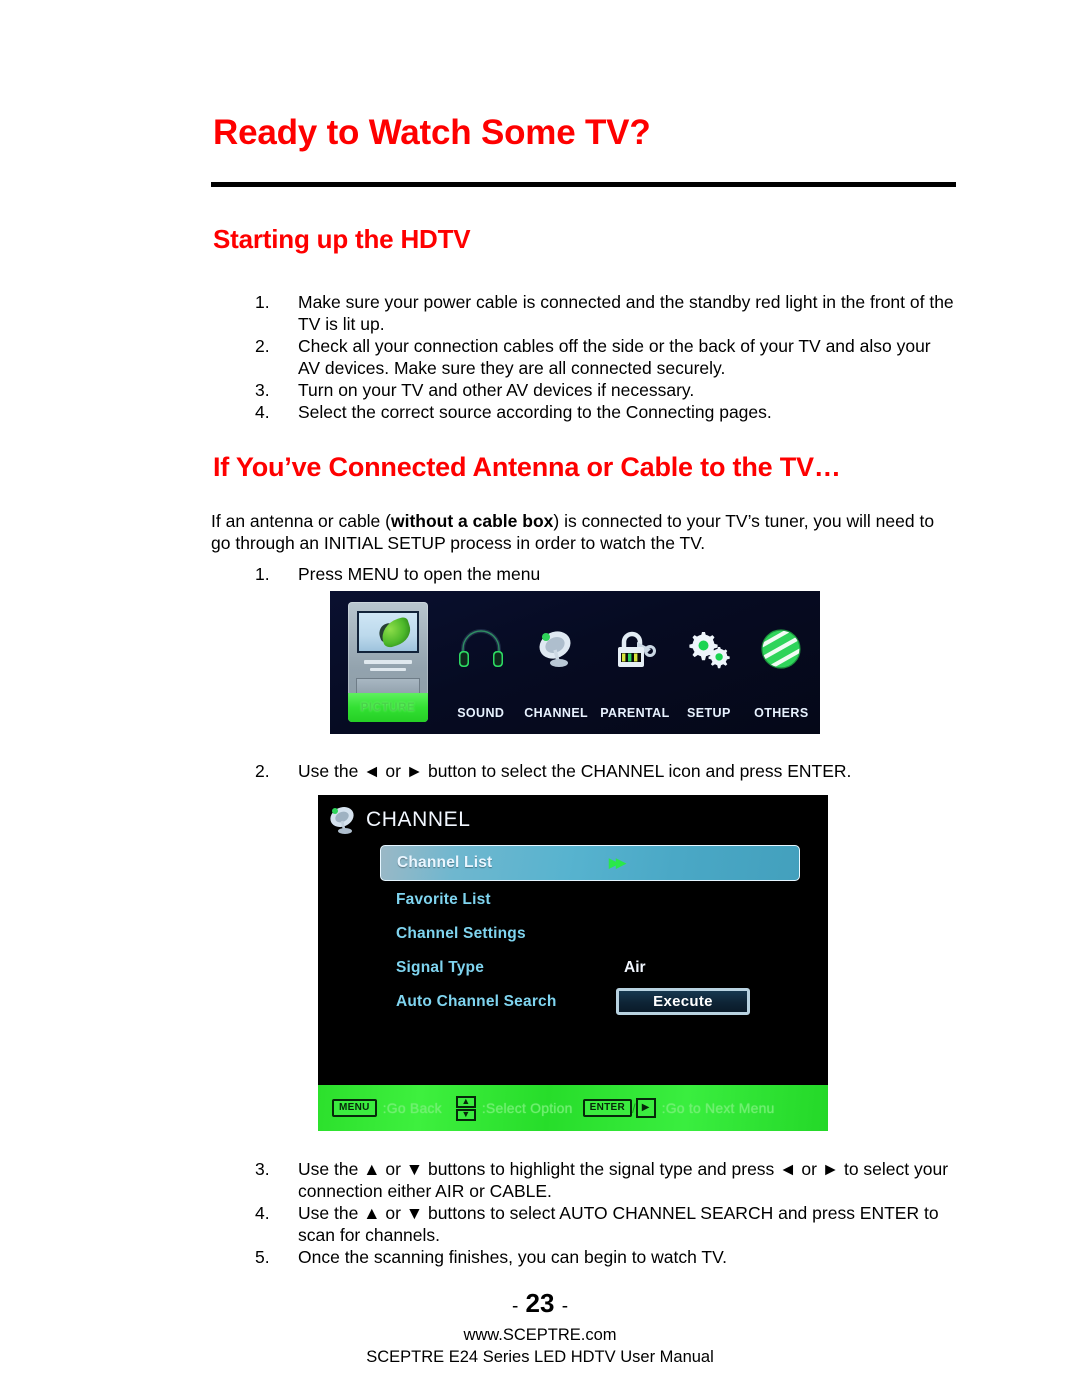 The image size is (1080, 1397). I want to click on gears-icon, so click(709, 648).